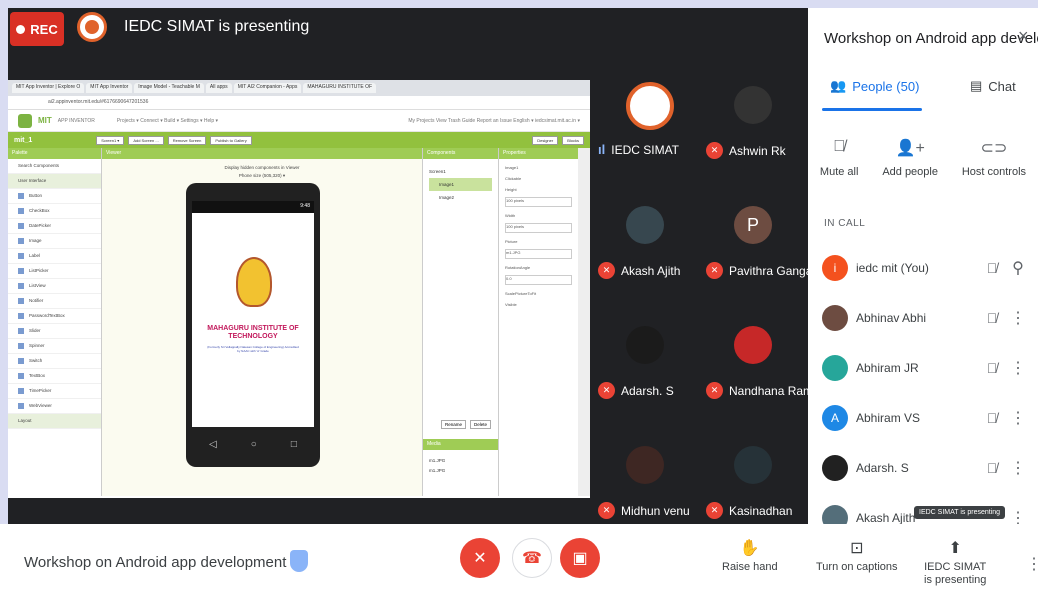  Describe the element at coordinates (644, 510) in the screenshot. I see `participant-label: ✕ Midhun venu` at that location.